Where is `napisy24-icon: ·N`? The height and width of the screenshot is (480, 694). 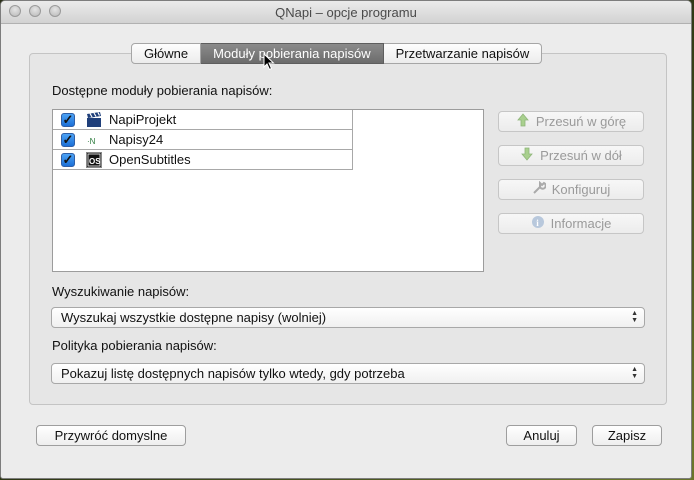
napisy24-icon: ·N is located at coordinates (91, 141).